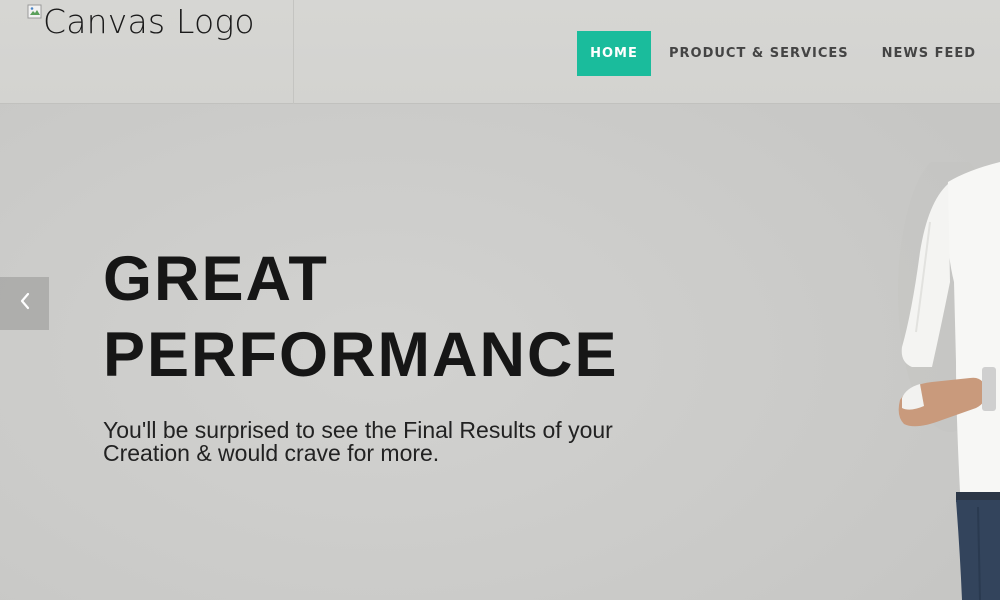 This screenshot has height=600, width=1000. I want to click on nav-item-home: HOME, so click(614, 53).